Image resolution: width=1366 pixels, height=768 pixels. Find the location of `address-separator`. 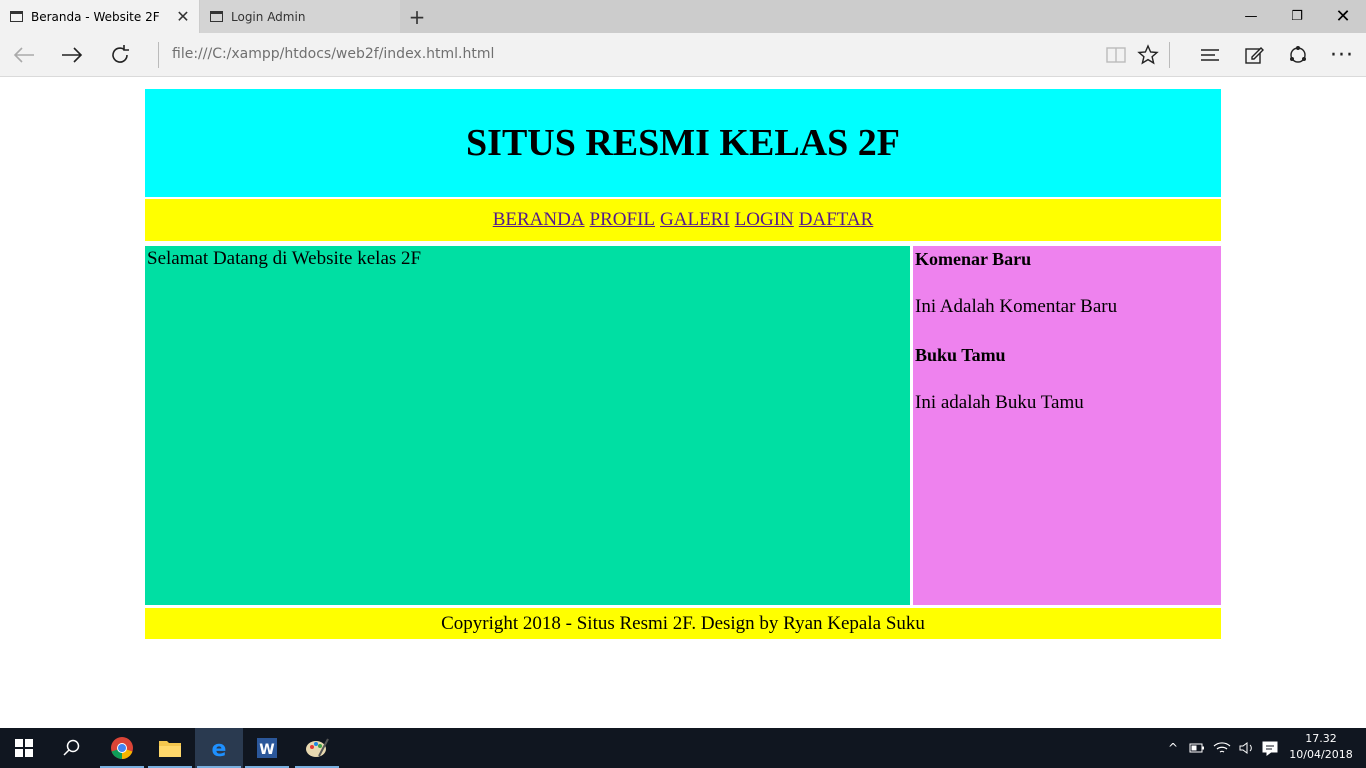

address-separator is located at coordinates (158, 55).